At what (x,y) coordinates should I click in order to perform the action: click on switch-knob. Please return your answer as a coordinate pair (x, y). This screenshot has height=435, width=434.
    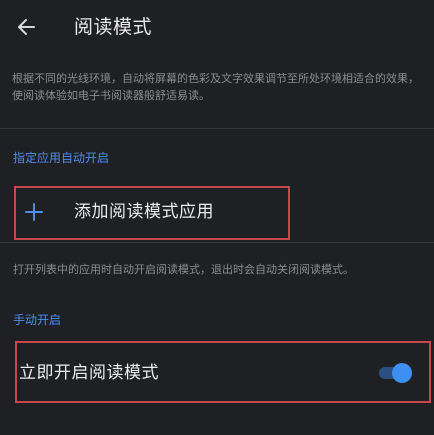
    Looking at the image, I should click on (402, 373).